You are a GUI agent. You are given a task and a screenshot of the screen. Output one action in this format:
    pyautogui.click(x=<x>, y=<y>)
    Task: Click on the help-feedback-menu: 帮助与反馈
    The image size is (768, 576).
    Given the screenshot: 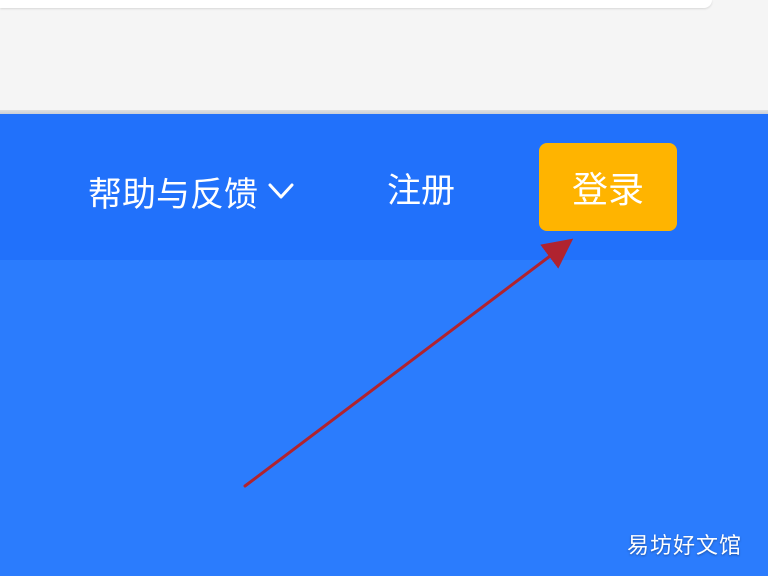 What is the action you would take?
    pyautogui.click(x=191, y=191)
    